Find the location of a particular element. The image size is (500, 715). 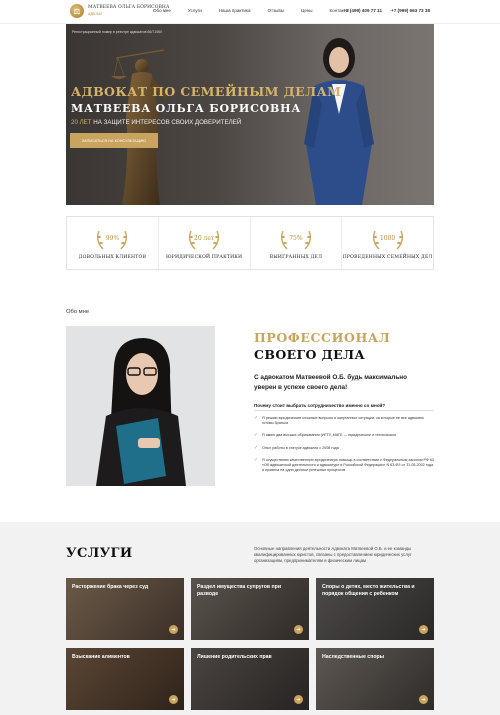

service-card: Наследственные споры ➜ is located at coordinates (375, 679).